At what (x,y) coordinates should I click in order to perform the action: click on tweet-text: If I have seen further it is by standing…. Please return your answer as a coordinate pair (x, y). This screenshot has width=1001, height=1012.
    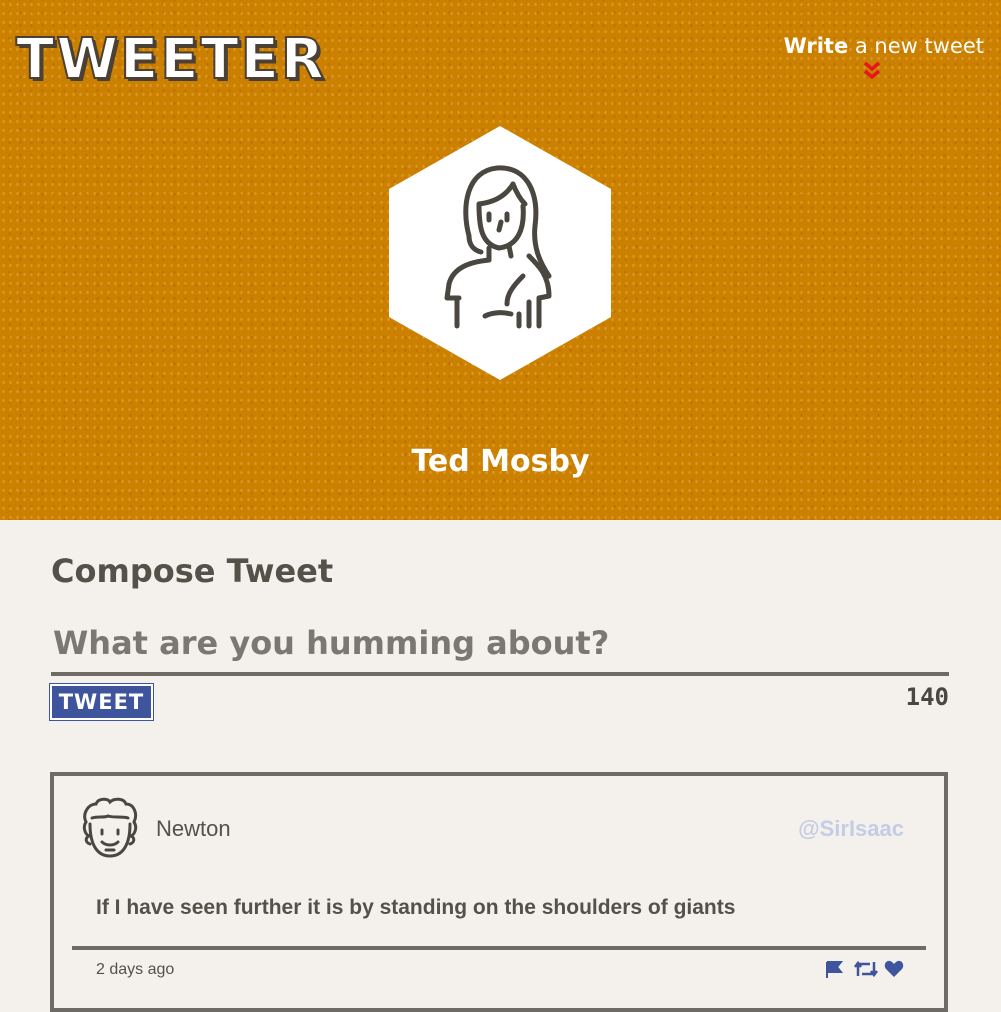
    Looking at the image, I should click on (416, 907).